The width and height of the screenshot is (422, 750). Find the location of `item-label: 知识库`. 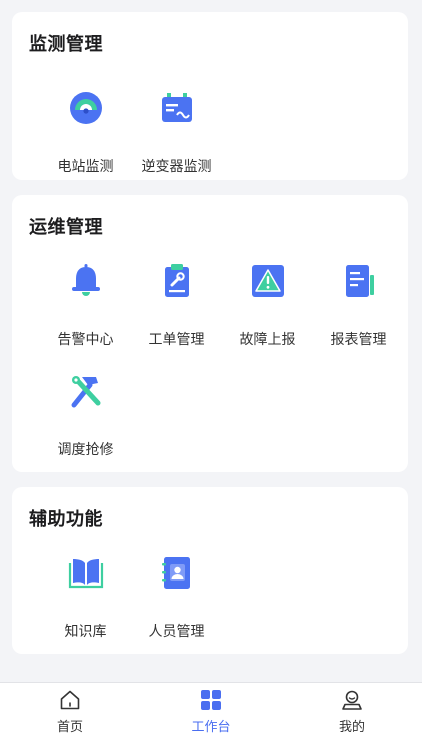

item-label: 知识库 is located at coordinates (85, 632).